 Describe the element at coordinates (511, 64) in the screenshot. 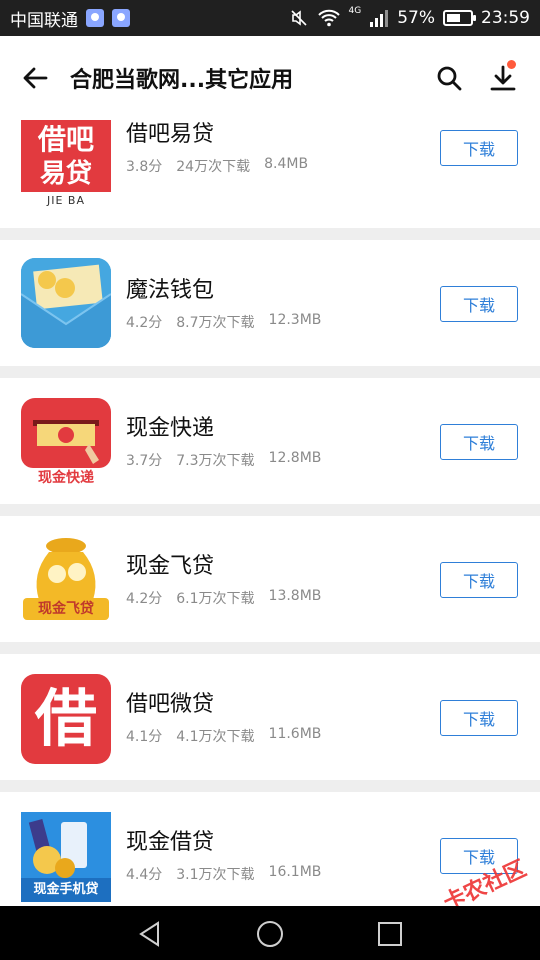

I see `notification-dot` at that location.